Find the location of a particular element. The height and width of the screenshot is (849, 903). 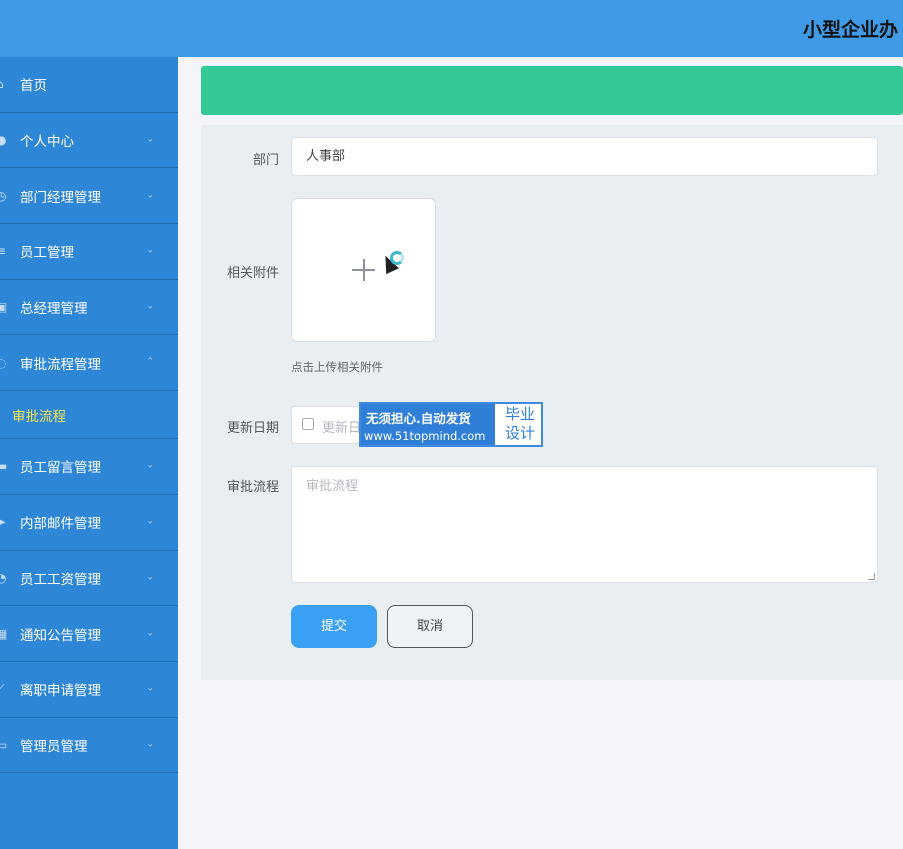

flow-icon: ◌ is located at coordinates (3, 362).